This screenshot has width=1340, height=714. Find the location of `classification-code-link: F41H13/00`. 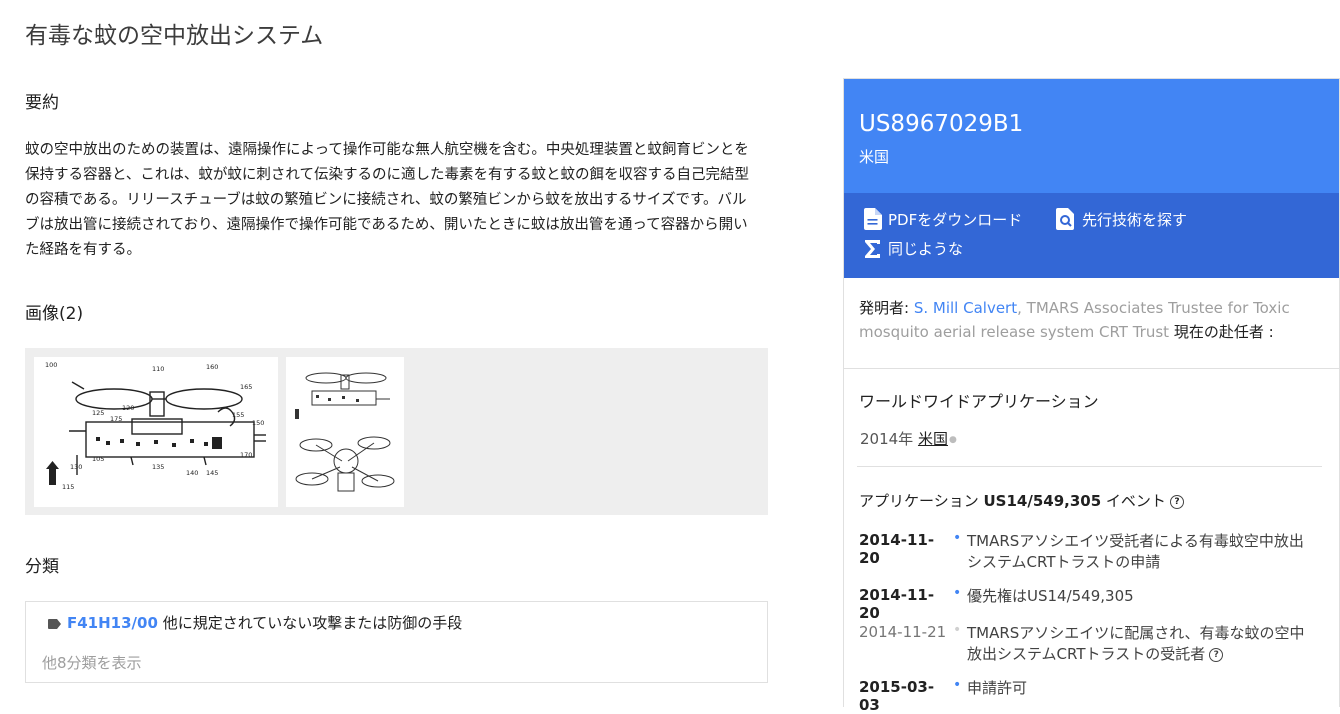

classification-code-link: F41H13/00 is located at coordinates (112, 623).